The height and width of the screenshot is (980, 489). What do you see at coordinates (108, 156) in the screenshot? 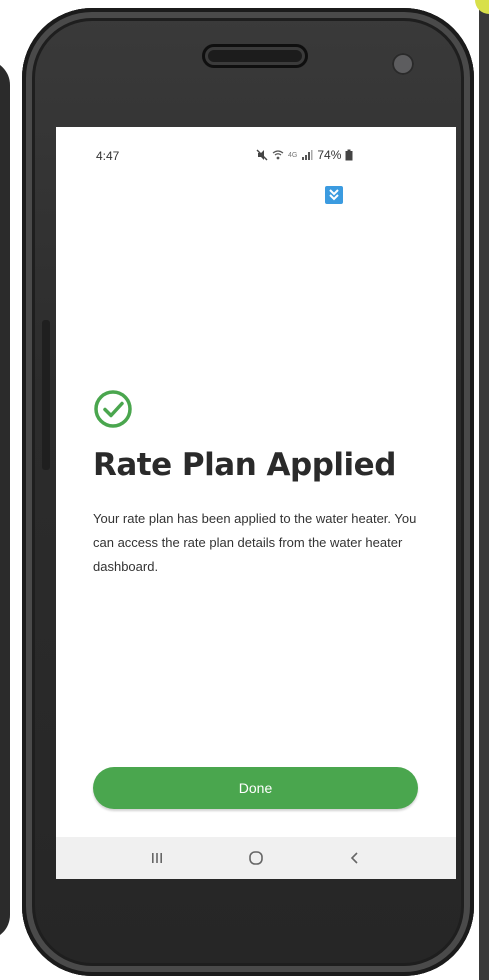
I see `status-time: 4:47` at bounding box center [108, 156].